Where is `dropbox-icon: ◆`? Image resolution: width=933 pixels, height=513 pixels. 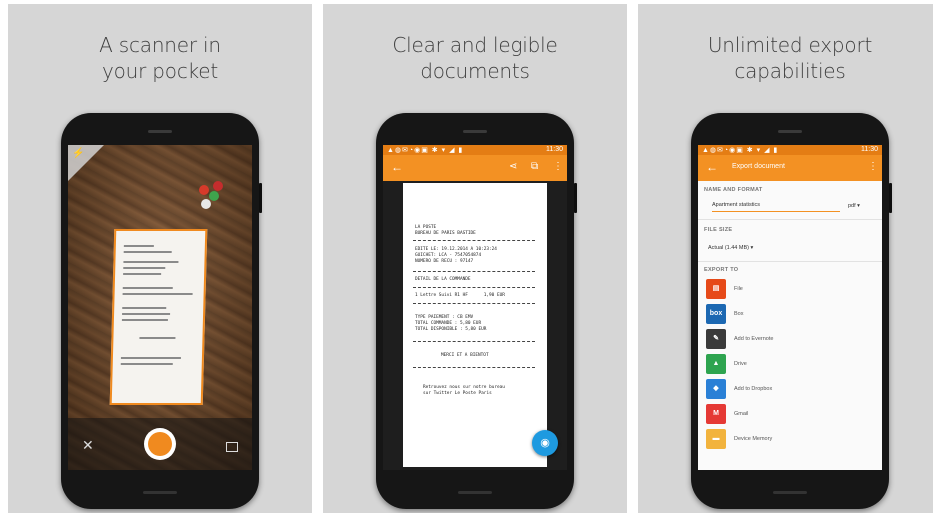
dropbox-icon: ◆ is located at coordinates (716, 389).